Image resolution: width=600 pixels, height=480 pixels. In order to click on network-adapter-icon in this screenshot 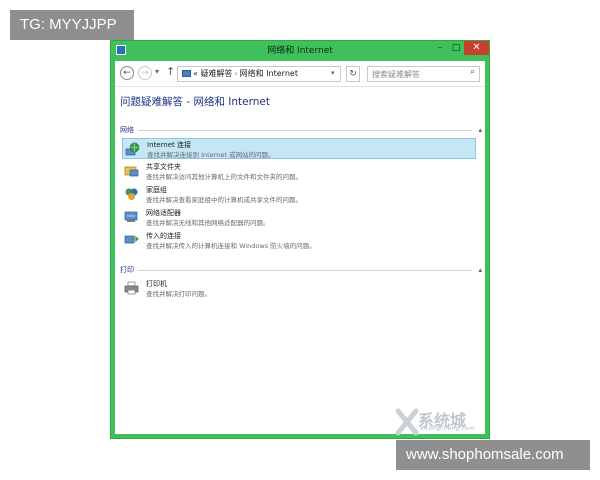, I will do `click(131, 216)`.